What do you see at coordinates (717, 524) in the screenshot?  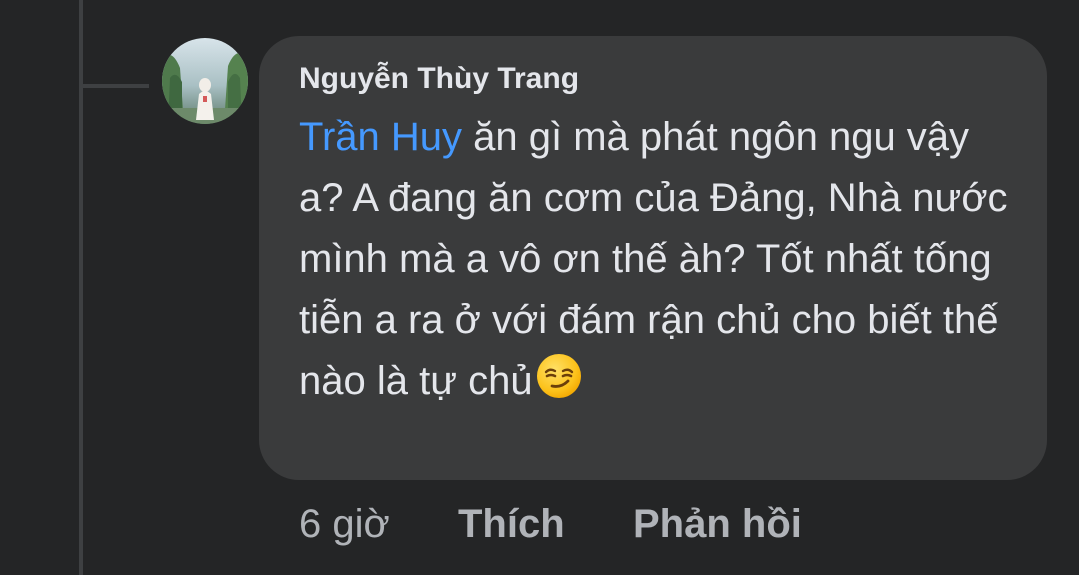 I see `reply-button: Phản hồi` at bounding box center [717, 524].